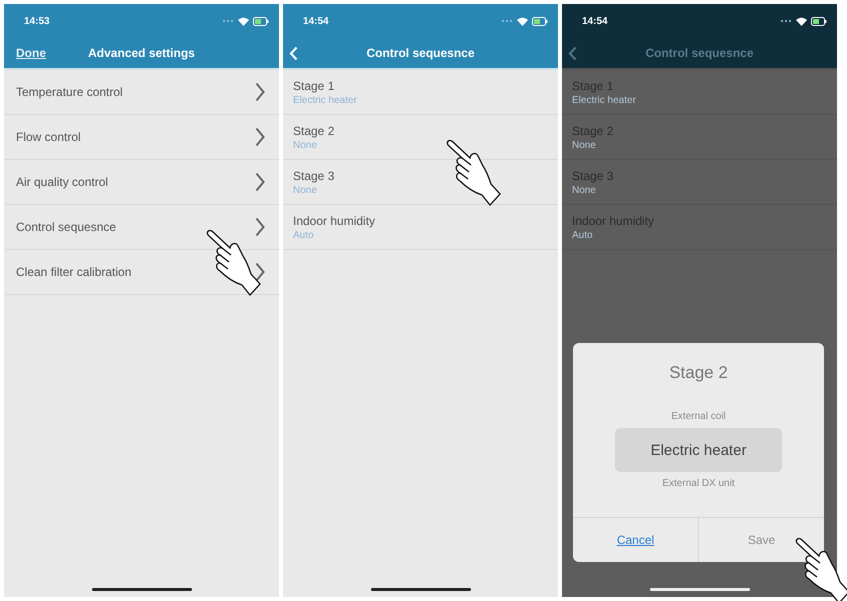 The image size is (847, 601). Describe the element at coordinates (141, 53) in the screenshot. I see `screen-title: Advanced settings` at that location.